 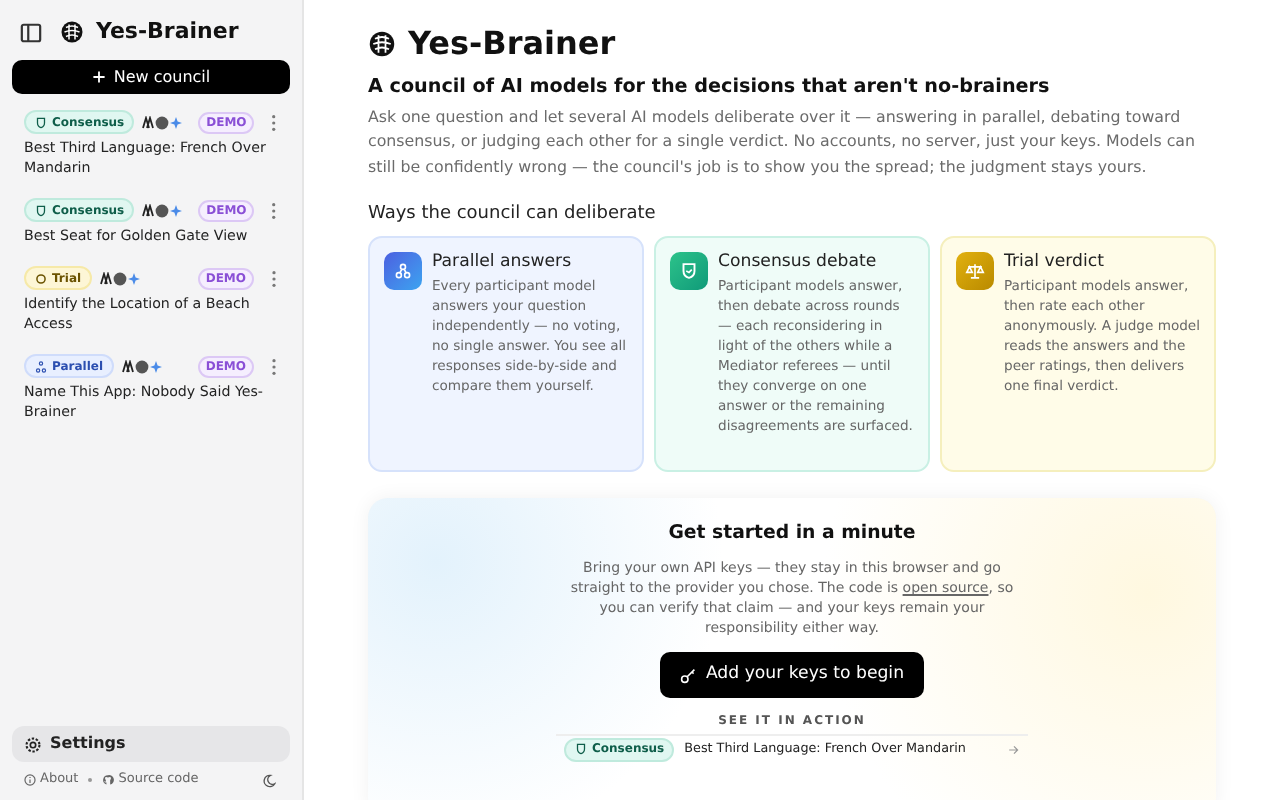 What do you see at coordinates (151, 77) in the screenshot?
I see `new-council-button: New council` at bounding box center [151, 77].